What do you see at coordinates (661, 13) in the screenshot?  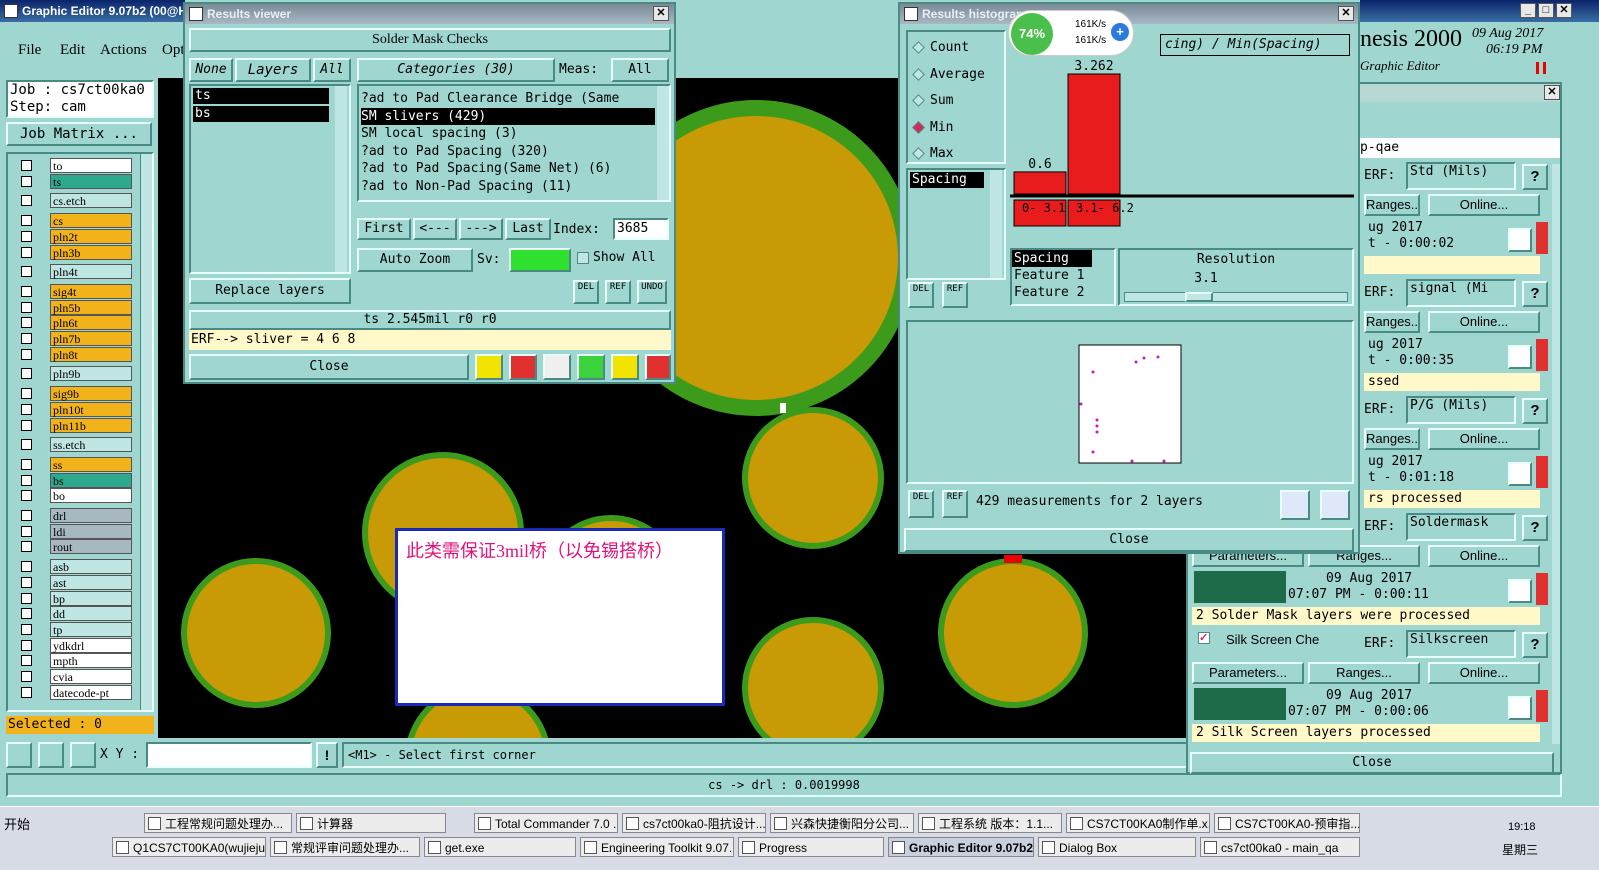 I see `rv-close-icon: ✕` at bounding box center [661, 13].